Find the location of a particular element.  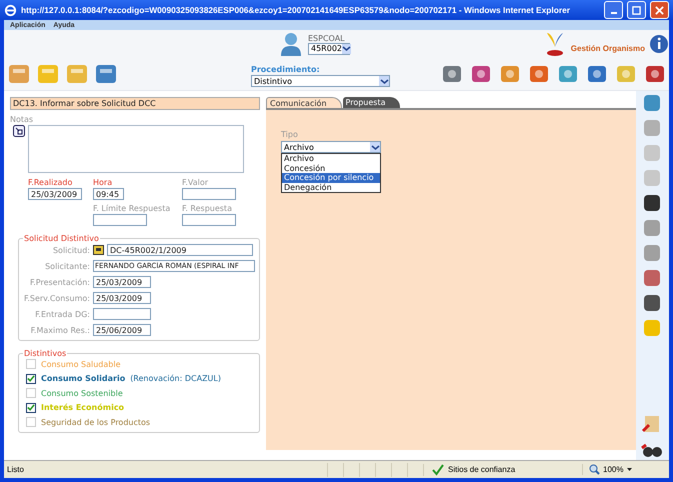

tab: Propuesta is located at coordinates (371, 102).